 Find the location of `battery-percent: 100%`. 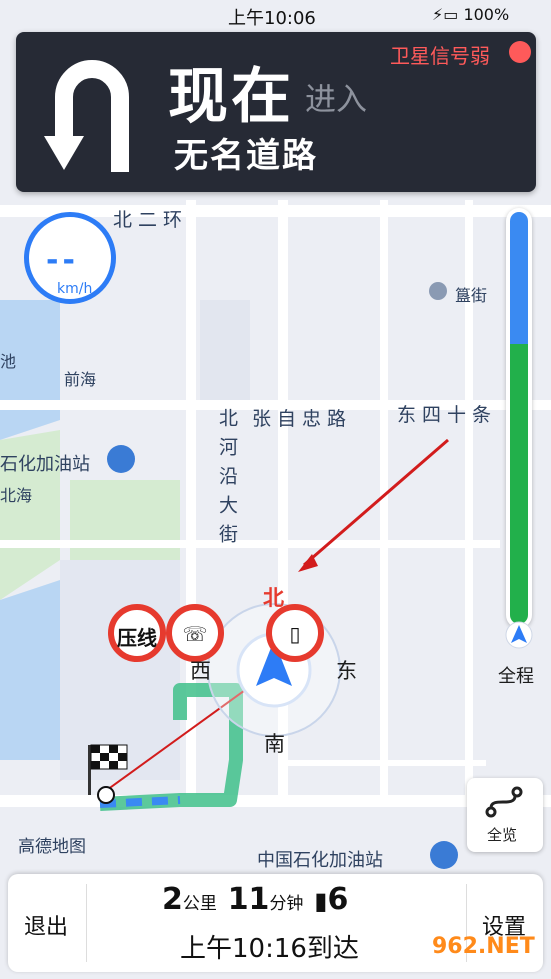

battery-percent: 100% is located at coordinates (486, 14).